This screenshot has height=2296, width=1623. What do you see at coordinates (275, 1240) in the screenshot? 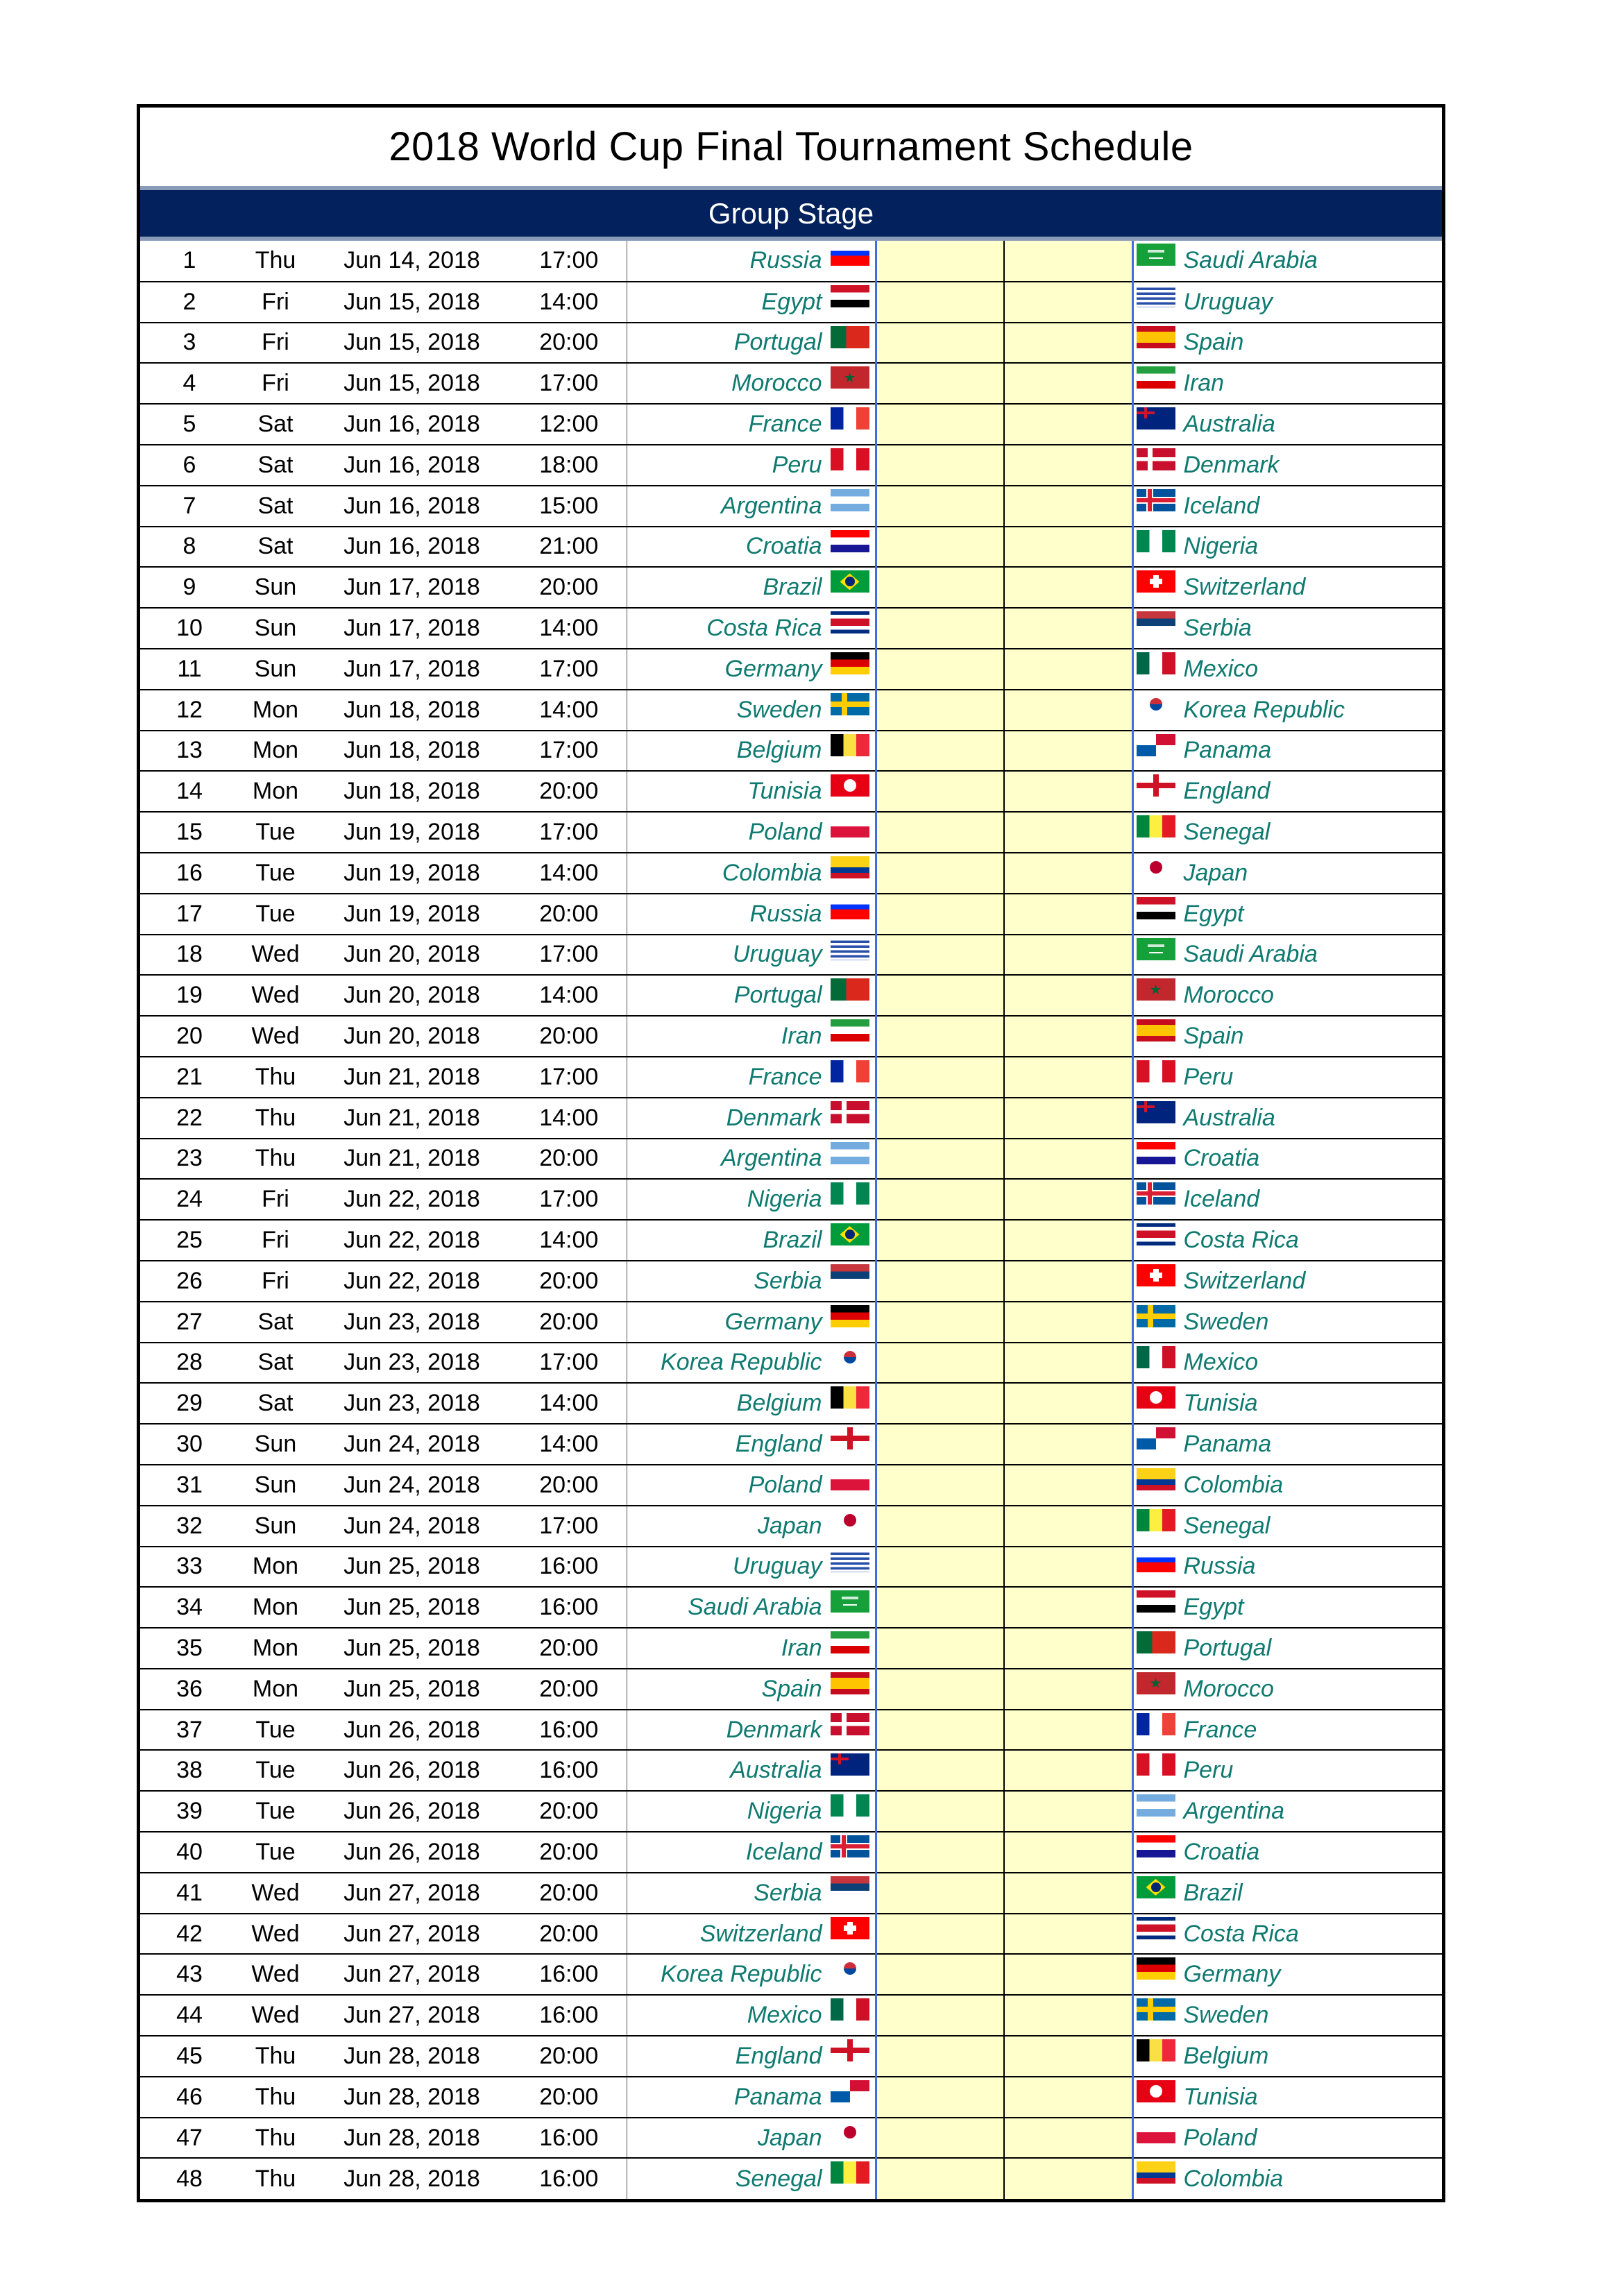
I see `match-day: Fri` at bounding box center [275, 1240].